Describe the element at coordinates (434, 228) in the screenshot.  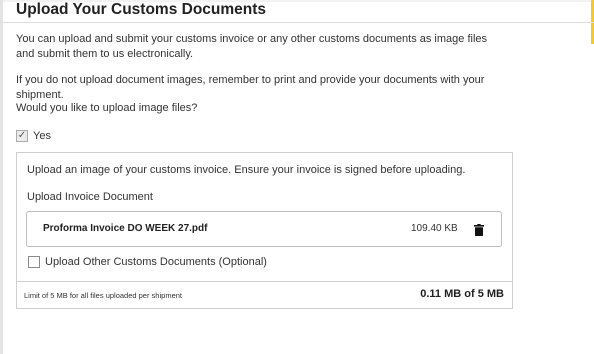
I see `file-size: 109.40 KB` at that location.